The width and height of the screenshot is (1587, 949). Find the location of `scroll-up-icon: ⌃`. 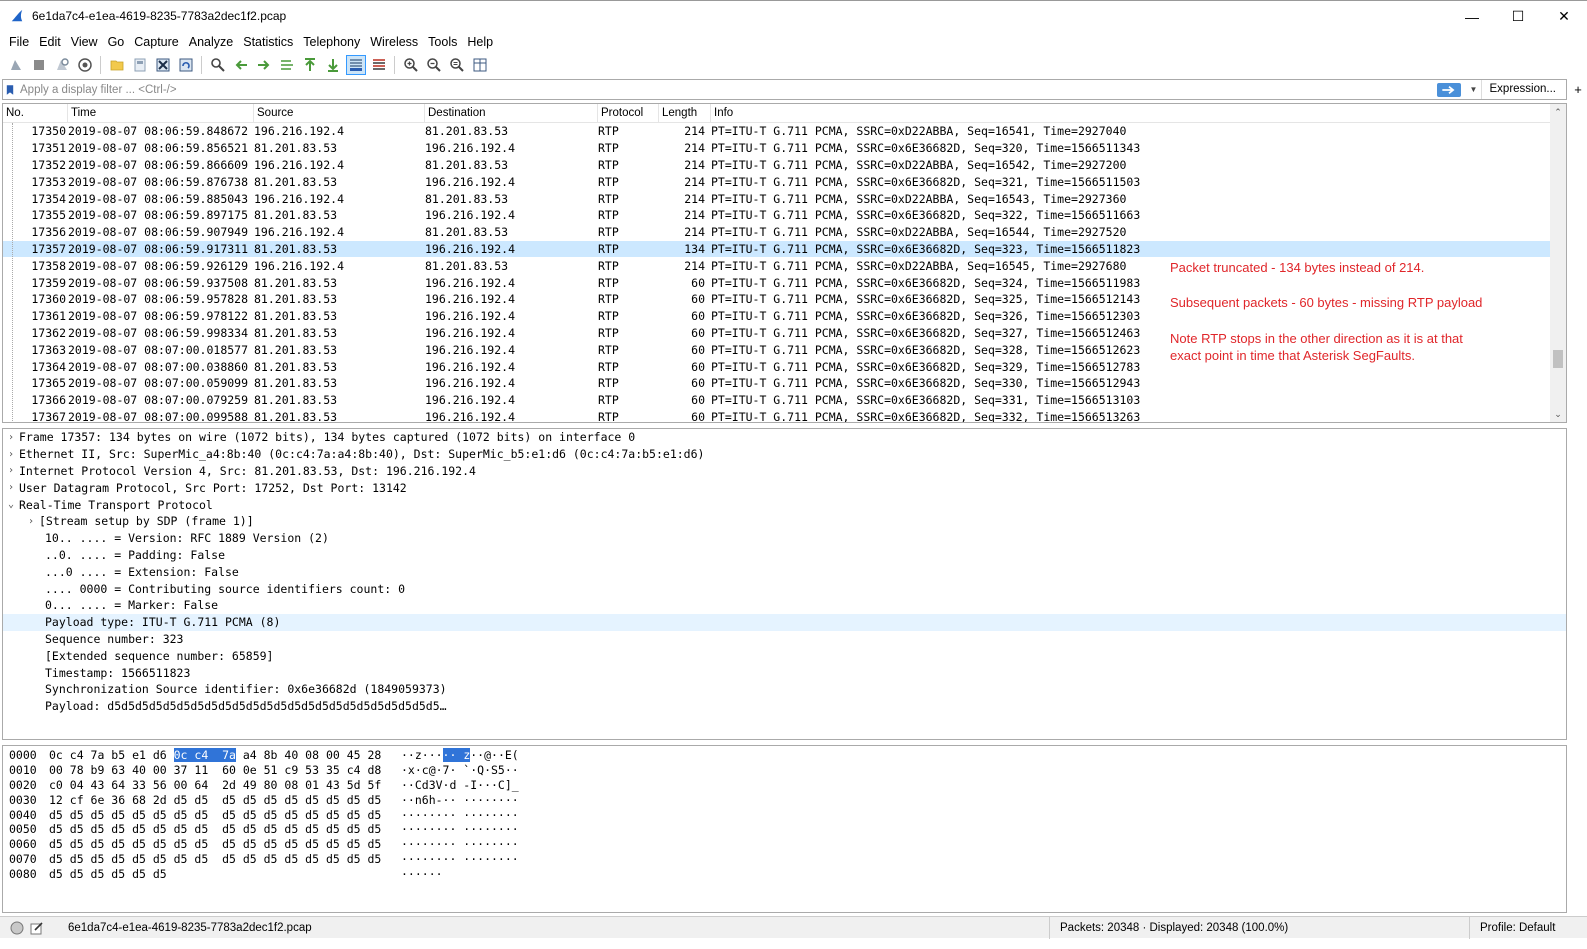

scroll-up-icon: ⌃ is located at coordinates (1558, 112).